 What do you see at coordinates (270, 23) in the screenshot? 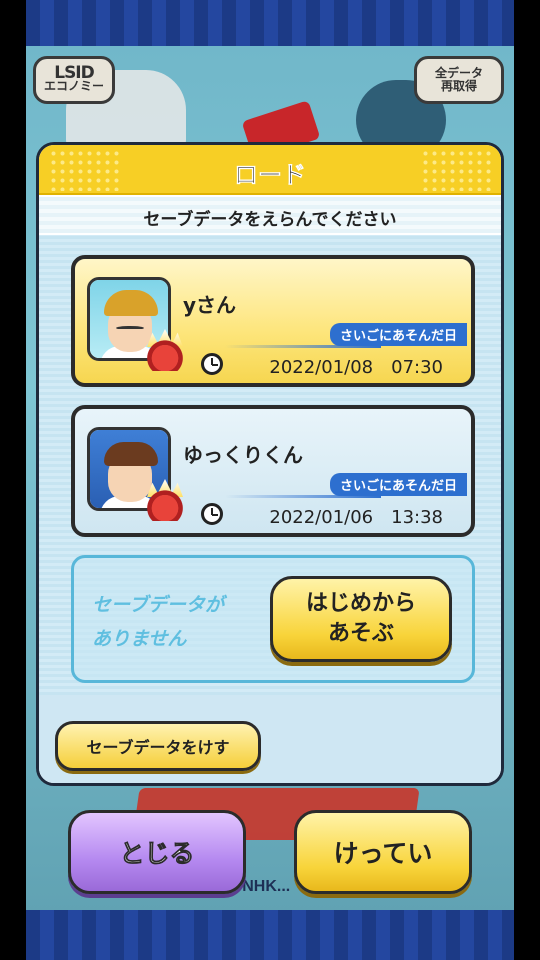
I see `top-band` at bounding box center [270, 23].